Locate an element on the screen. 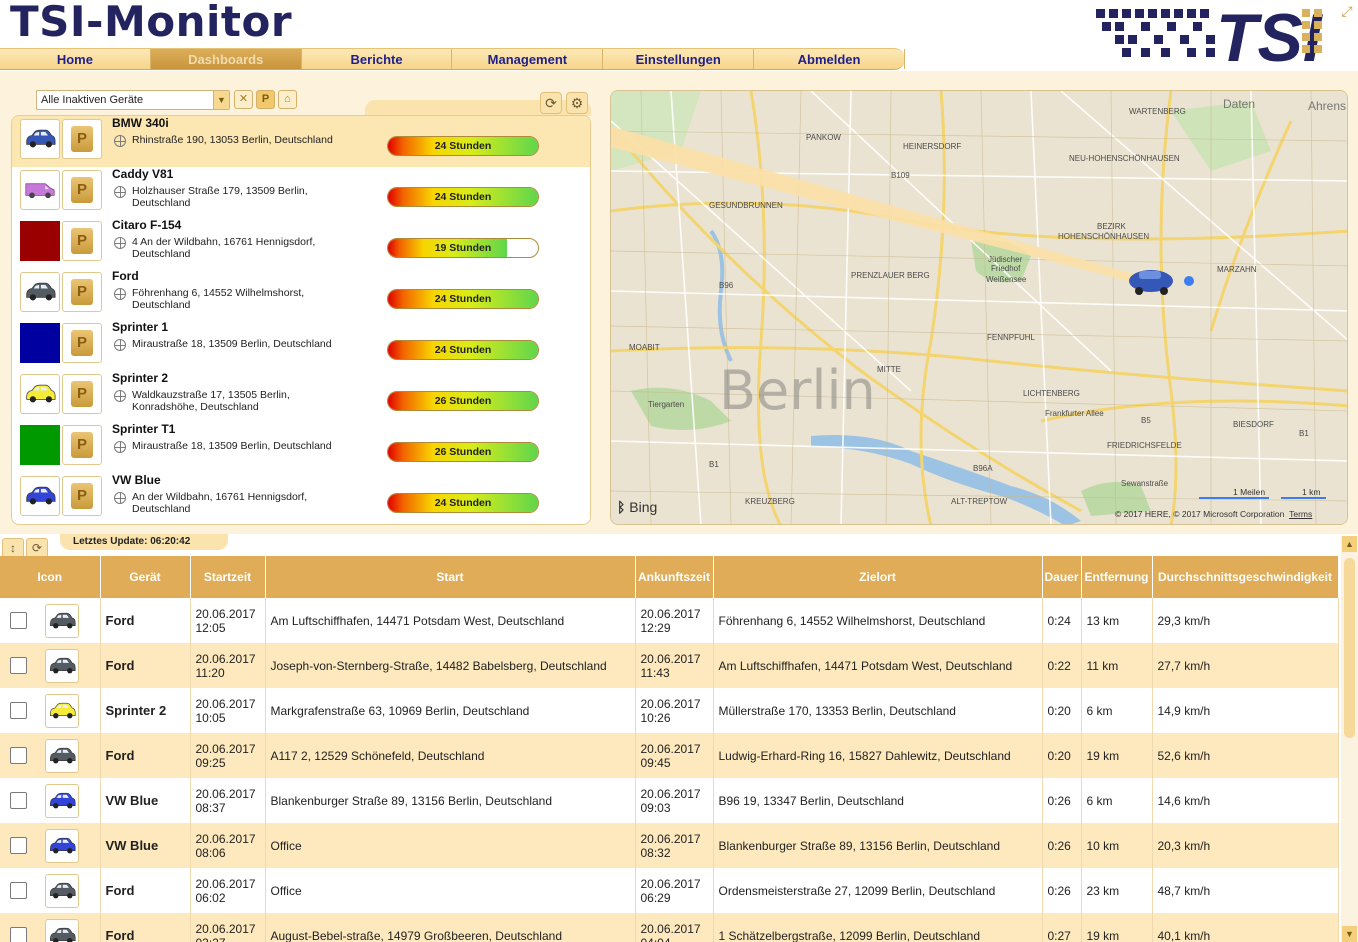 The width and height of the screenshot is (1358, 942). arrival-time-cell: 20.06.2017 09:03 is located at coordinates (674, 800).